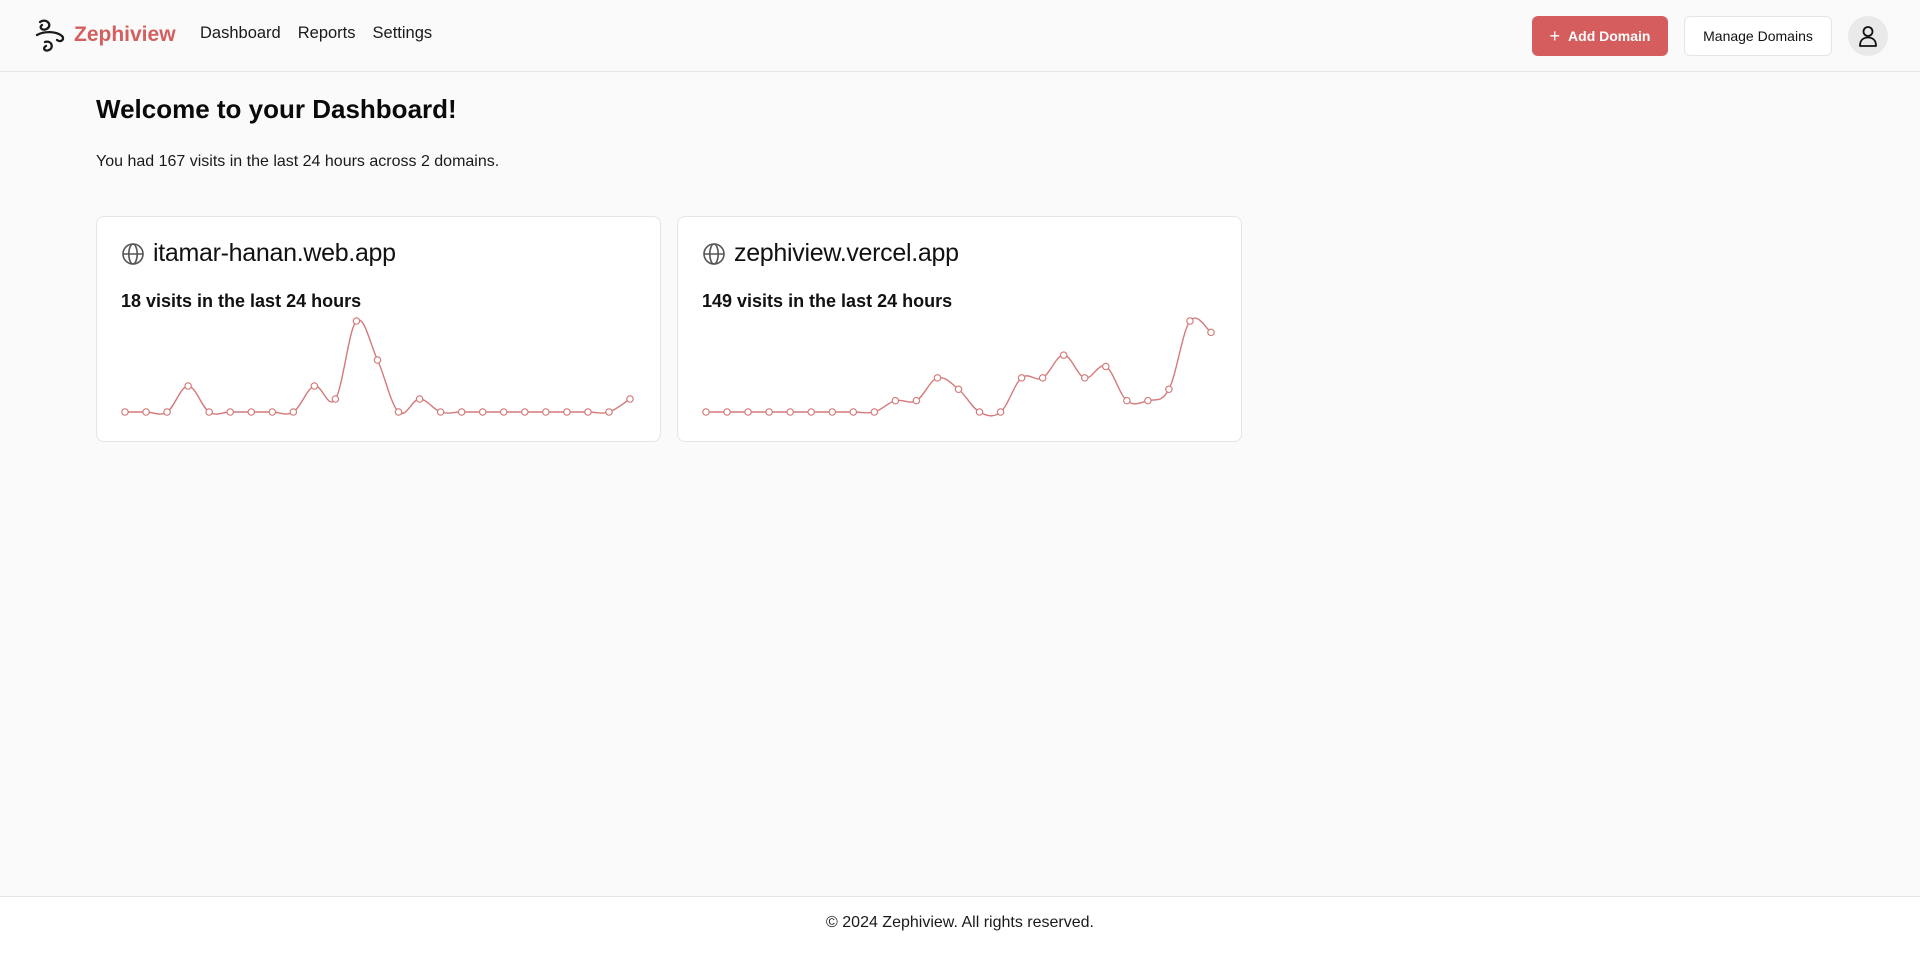 Image resolution: width=1920 pixels, height=953 pixels. What do you see at coordinates (125, 34) in the screenshot?
I see `brand-name: Zephiview` at bounding box center [125, 34].